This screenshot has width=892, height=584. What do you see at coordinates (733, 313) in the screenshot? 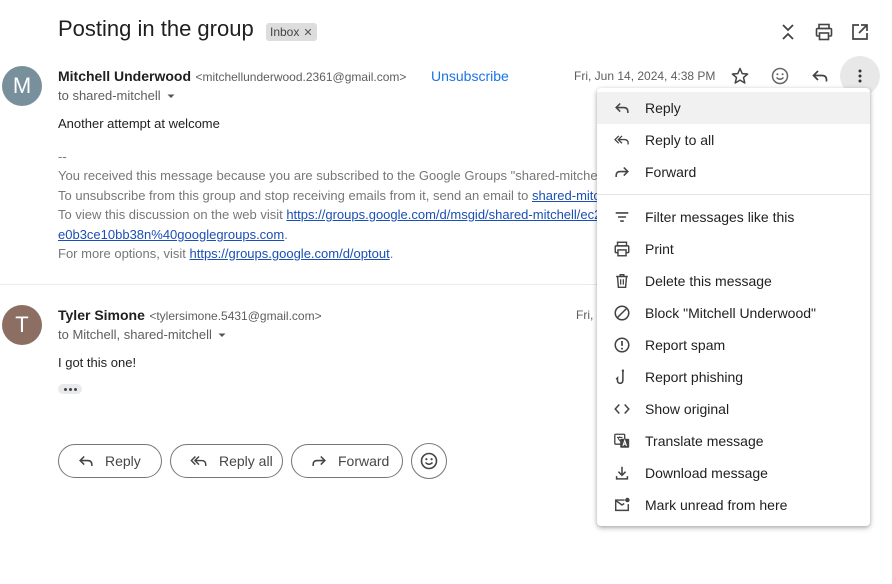
I see `menu-item-block: Block "Mitchell Underwood"` at bounding box center [733, 313].